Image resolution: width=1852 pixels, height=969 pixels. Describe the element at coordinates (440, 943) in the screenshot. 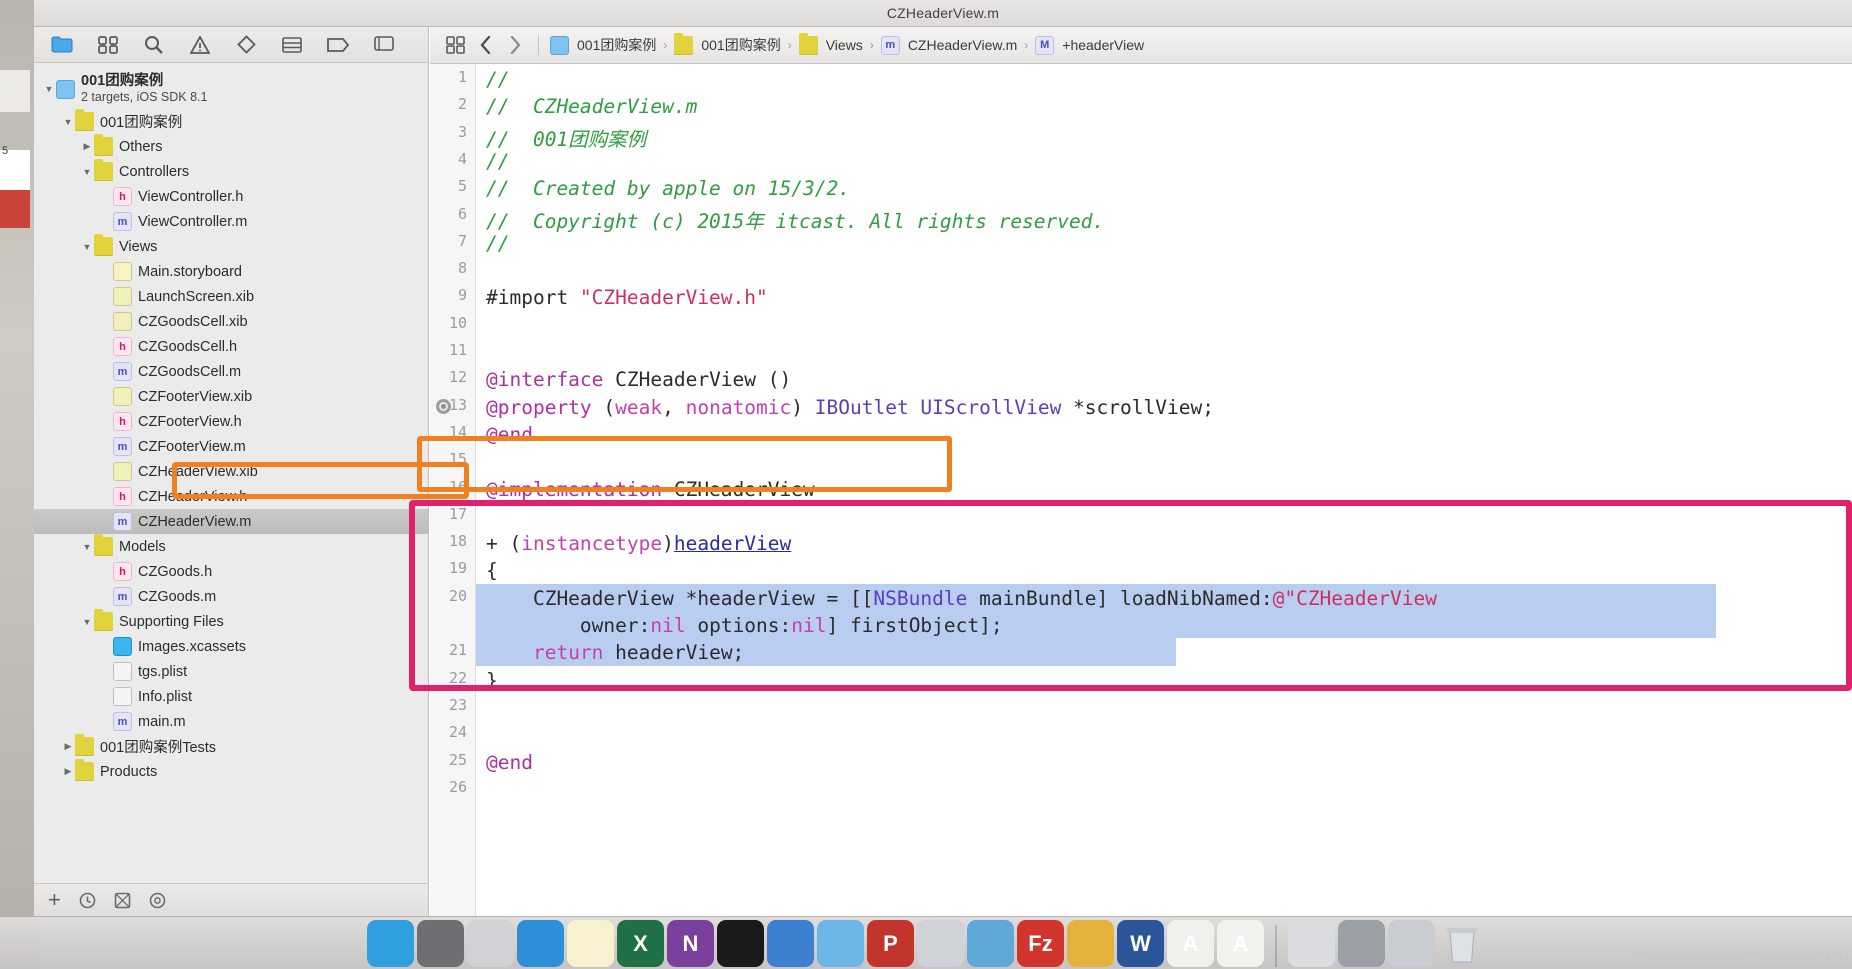

I see `system-preferences-icon` at that location.